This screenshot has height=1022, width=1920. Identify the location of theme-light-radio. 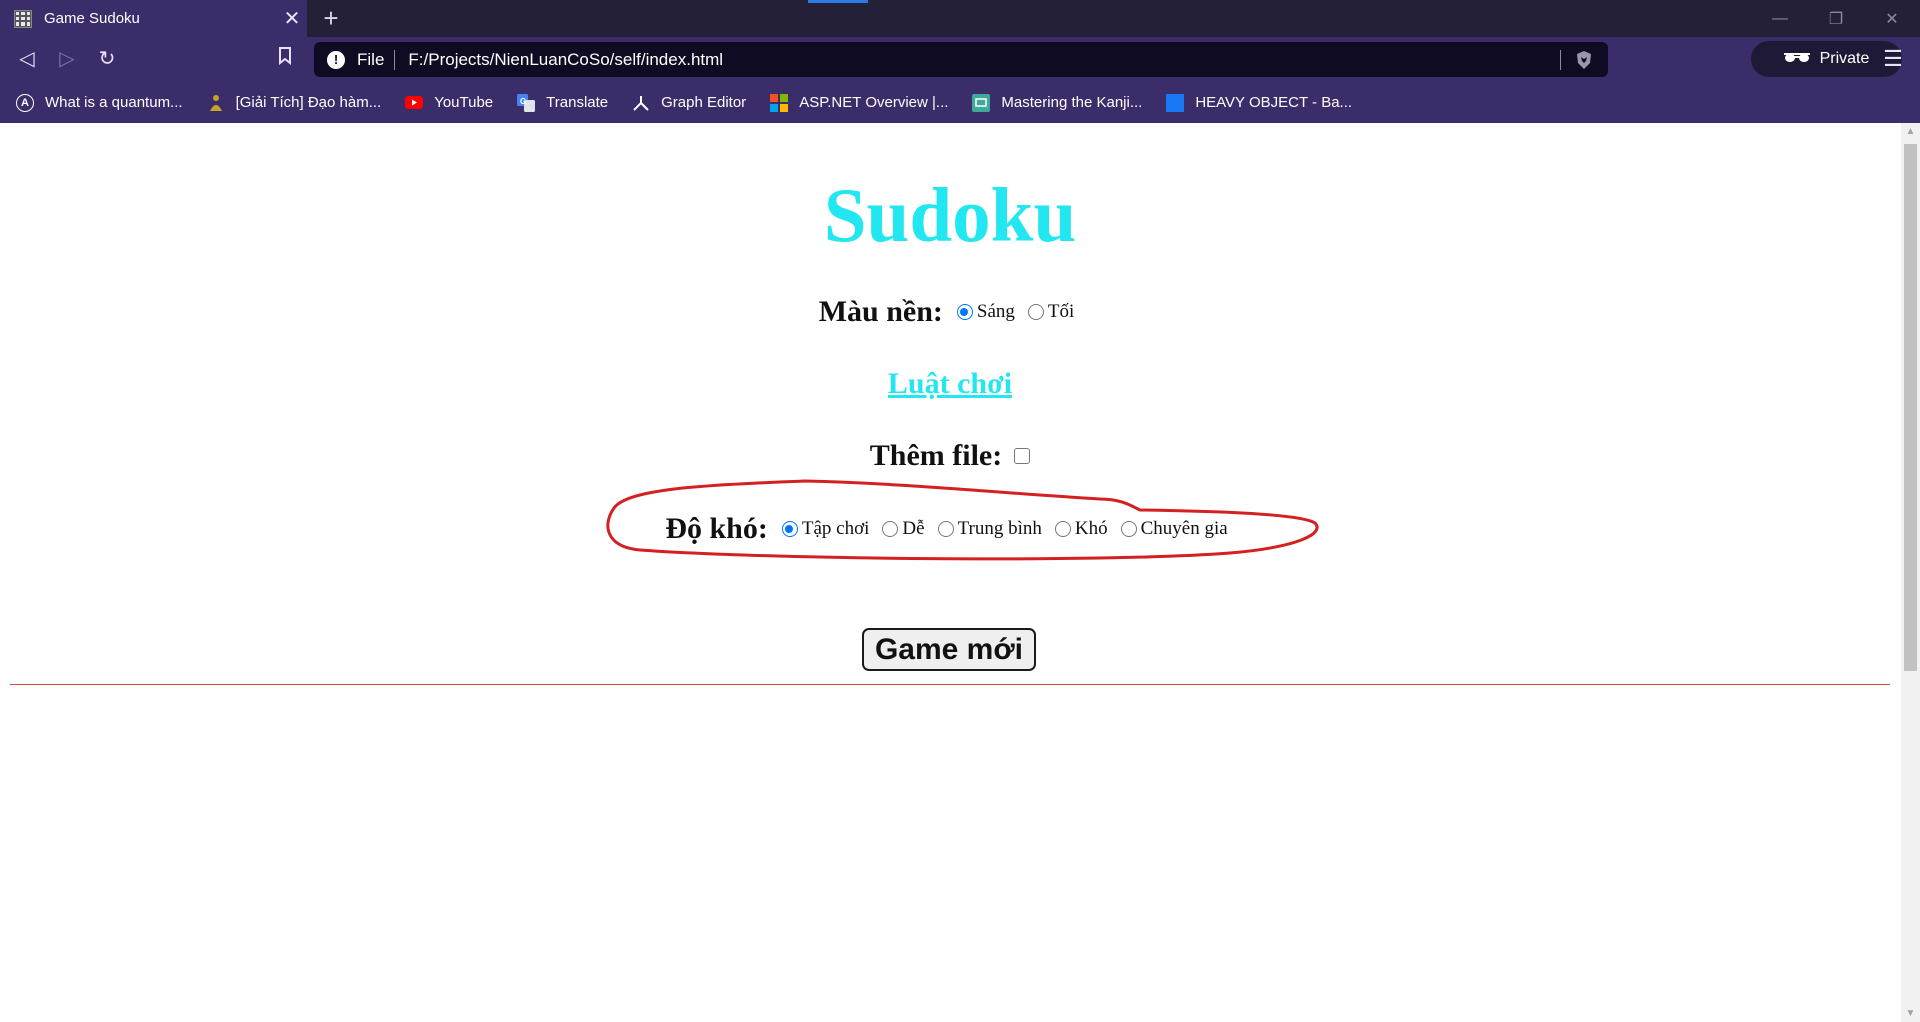
(964, 312).